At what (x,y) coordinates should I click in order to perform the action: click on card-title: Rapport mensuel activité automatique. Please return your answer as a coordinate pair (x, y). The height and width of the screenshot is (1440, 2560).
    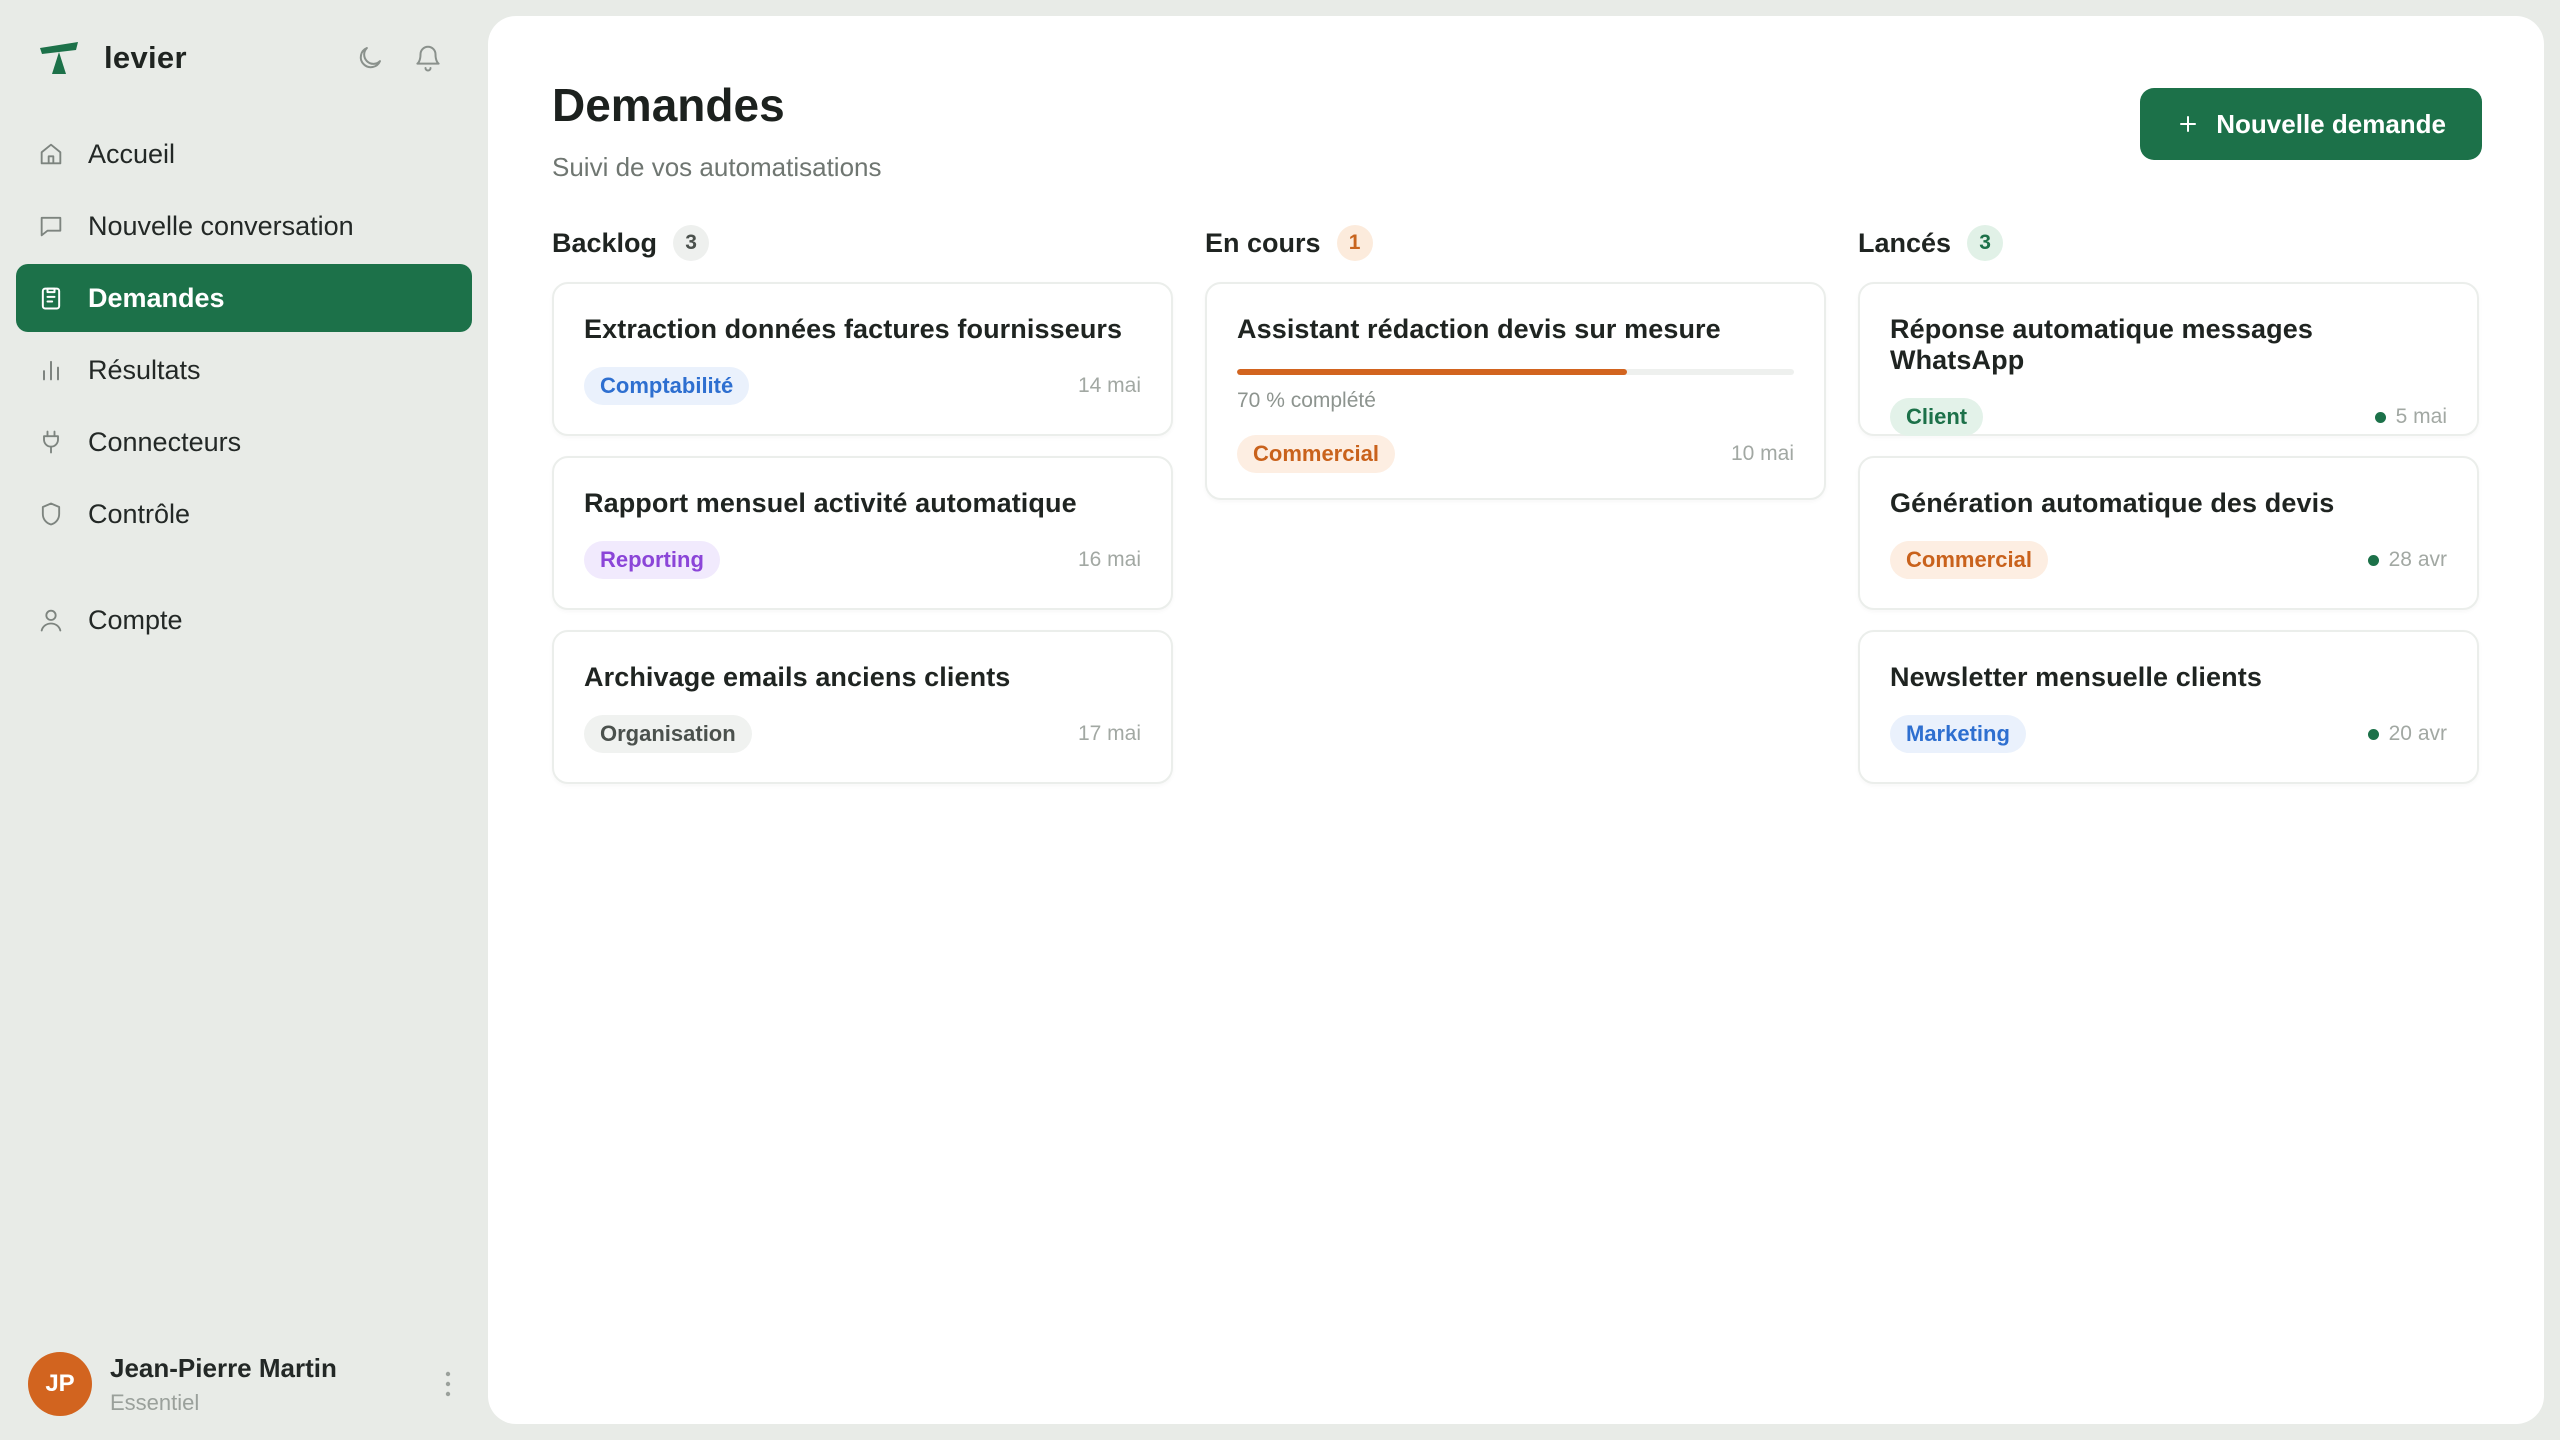
    Looking at the image, I should click on (830, 503).